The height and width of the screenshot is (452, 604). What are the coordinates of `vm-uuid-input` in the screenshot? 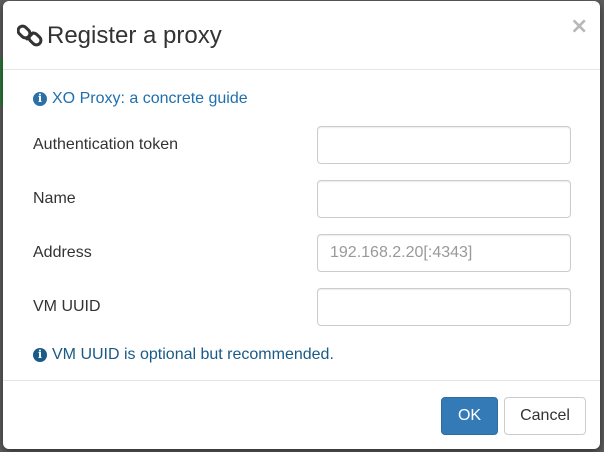 It's located at (444, 307).